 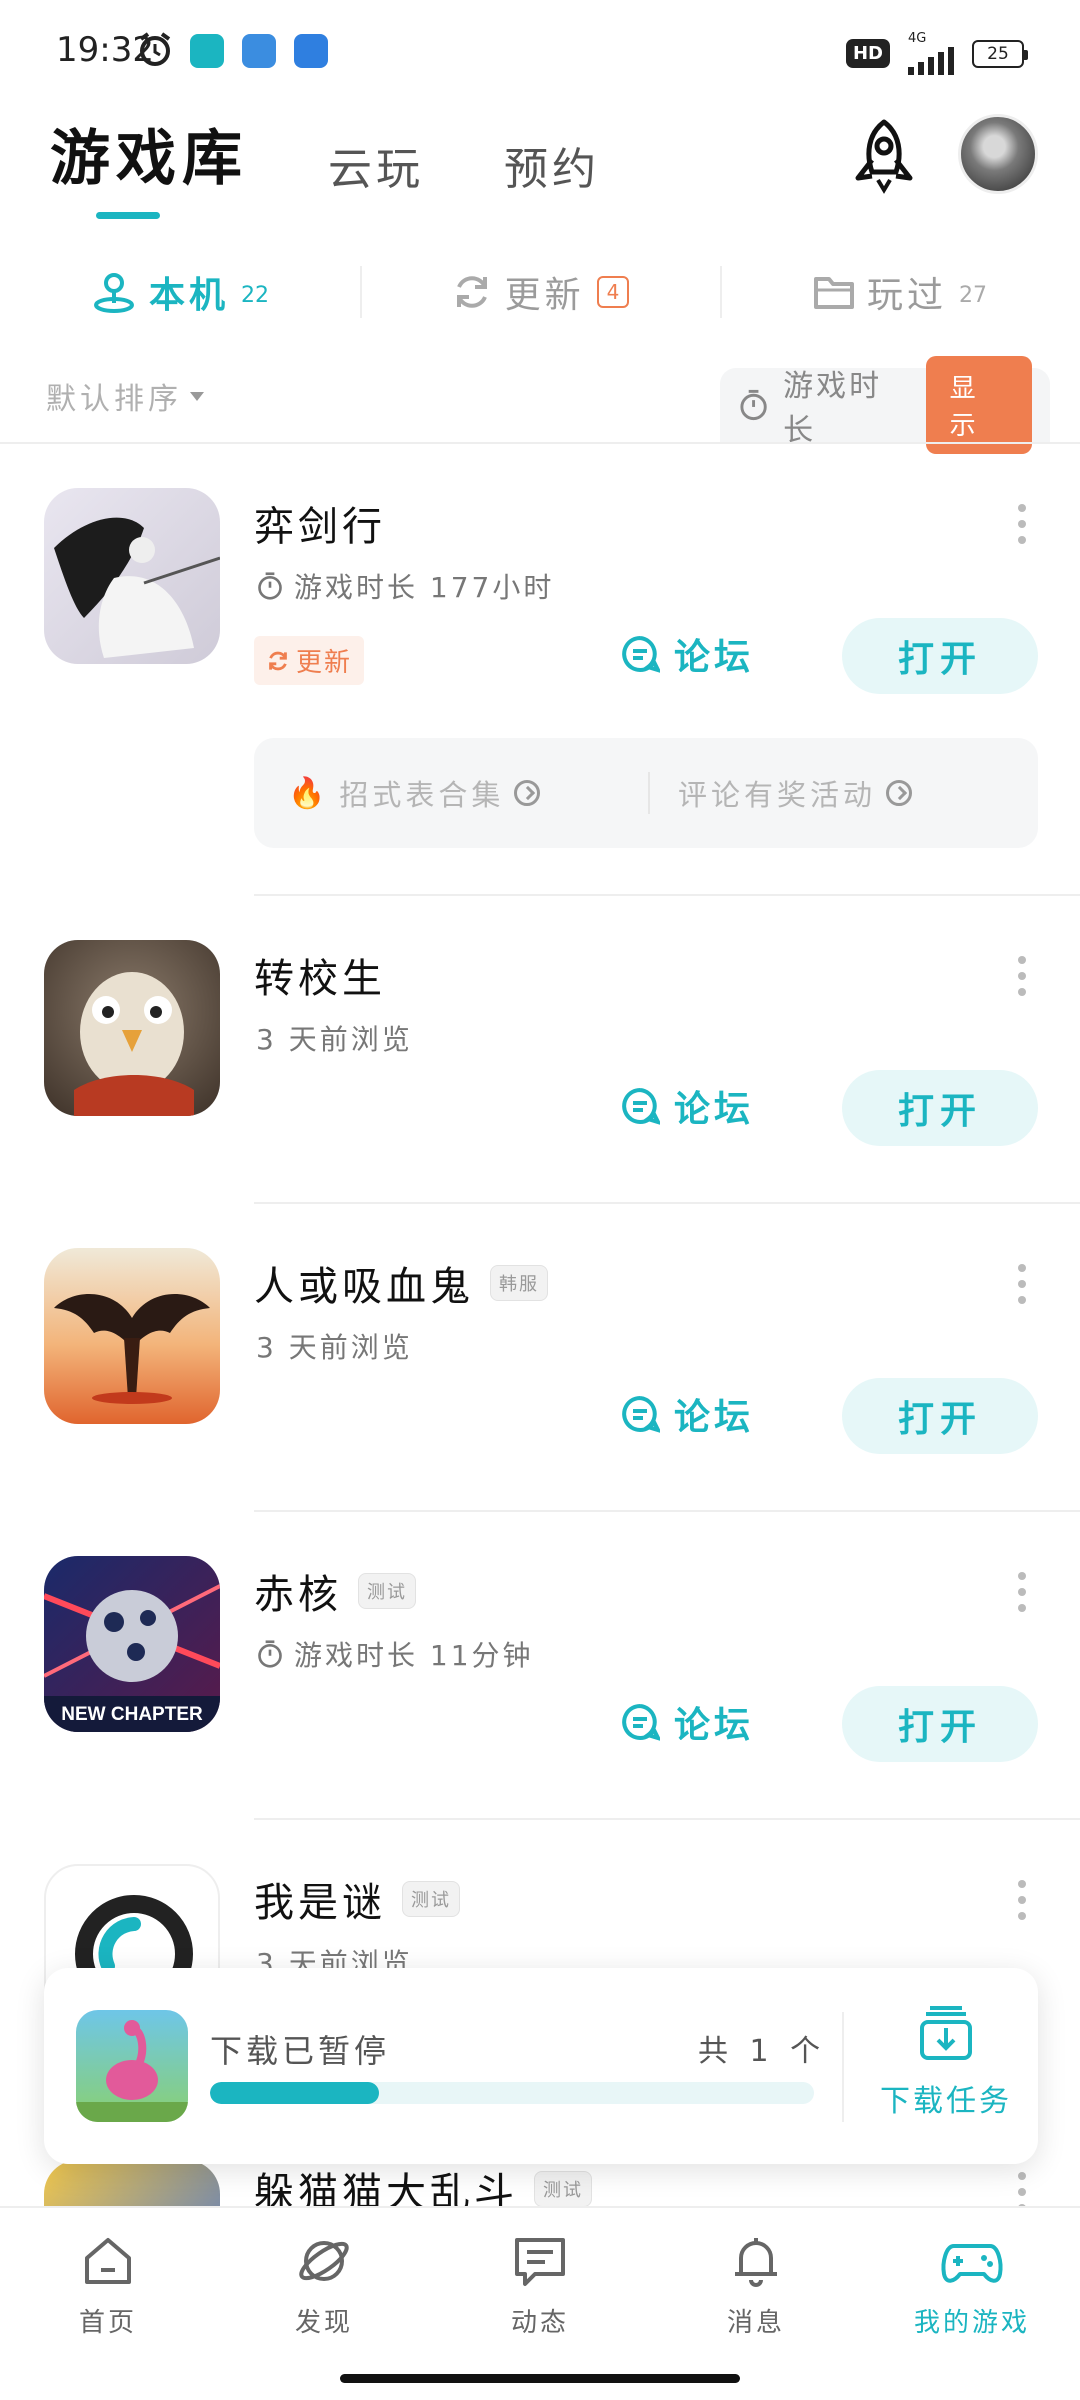 I want to click on sub-tab-count: 22, so click(x=255, y=295).